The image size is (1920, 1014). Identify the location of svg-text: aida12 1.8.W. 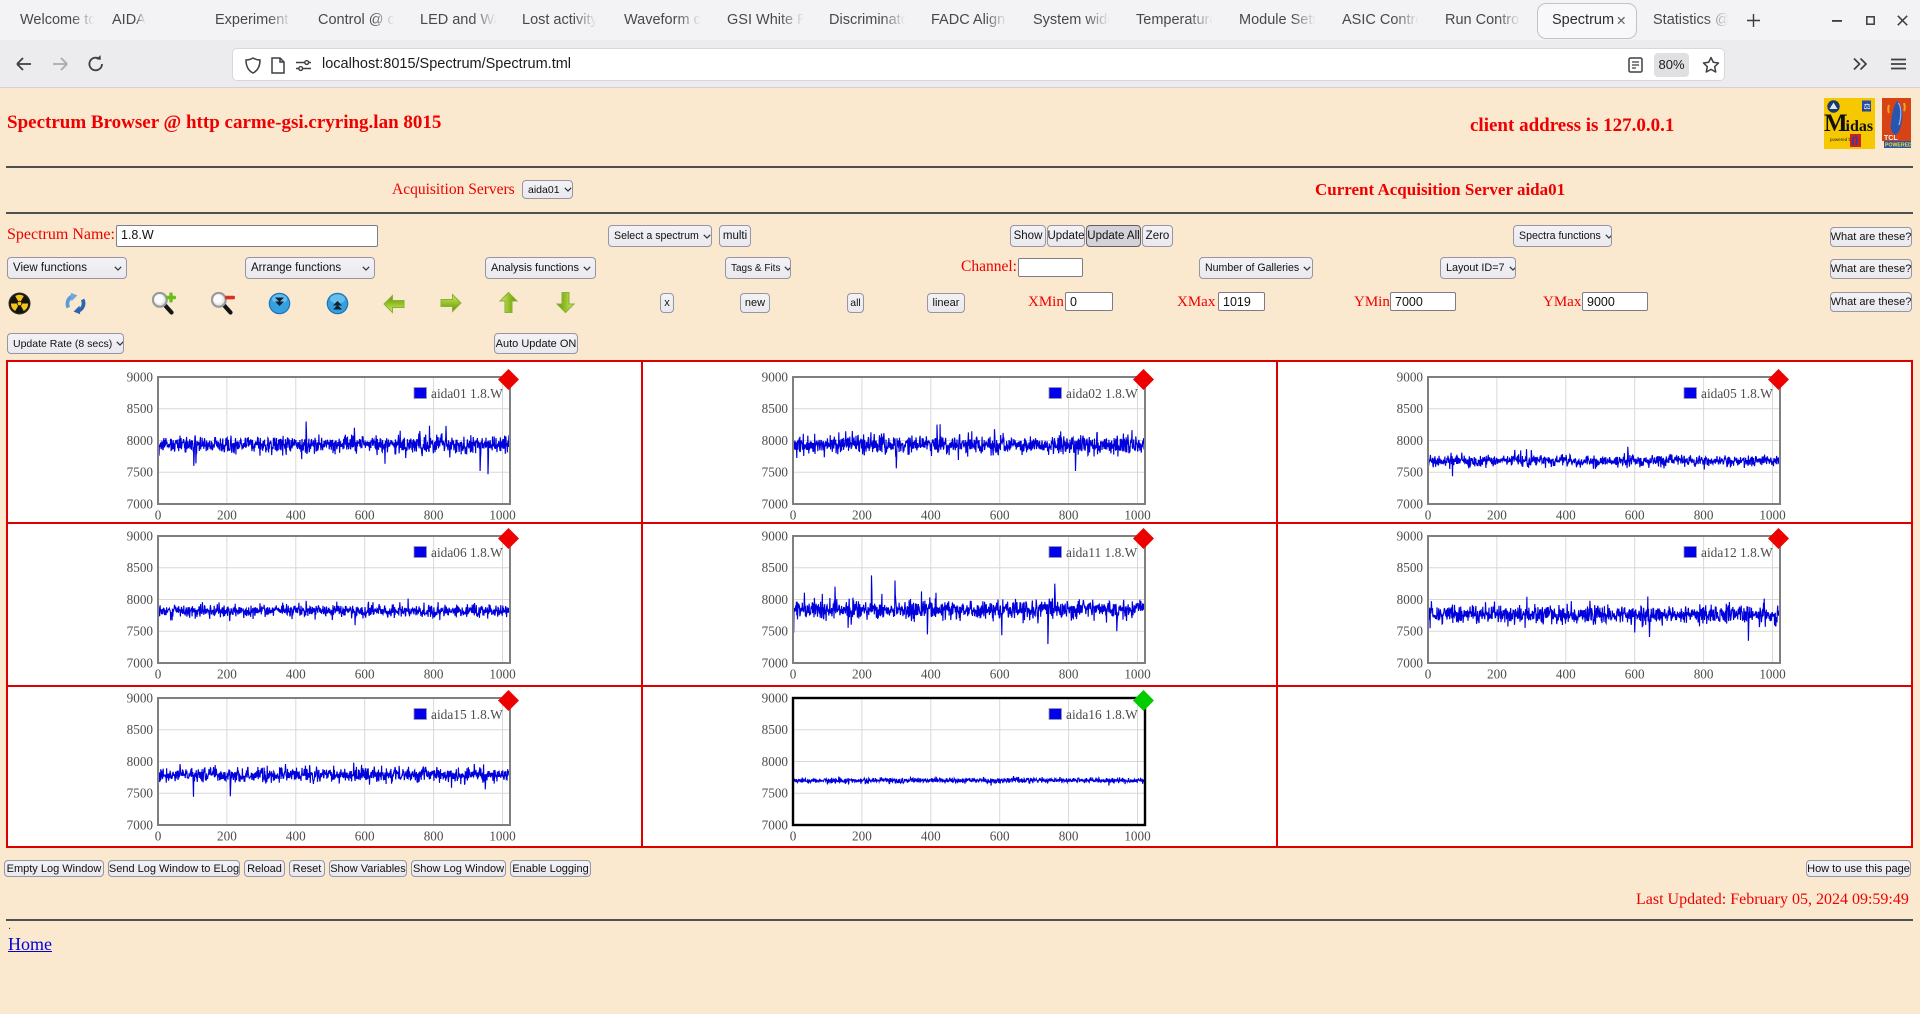
(1737, 552).